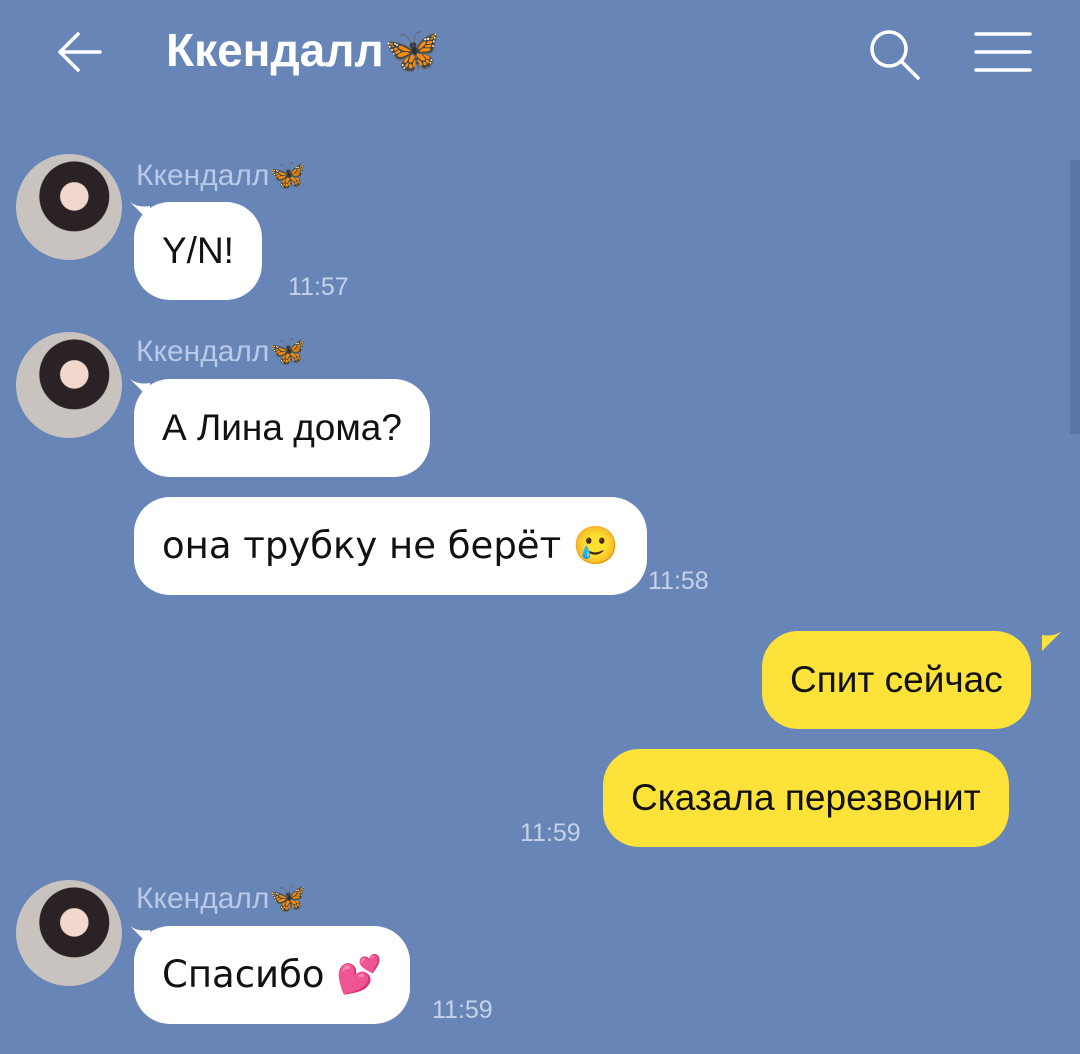 The width and height of the screenshot is (1080, 1054). Describe the element at coordinates (896, 680) in the screenshot. I see `message-bubble-outgoing: Спит сейчас` at that location.